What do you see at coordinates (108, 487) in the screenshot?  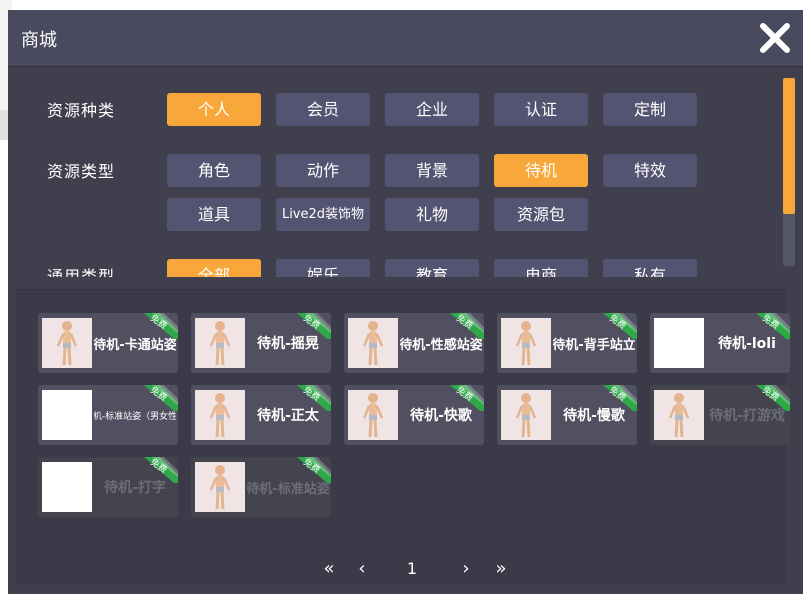 I see `resource-card: 待机-打字 免费` at bounding box center [108, 487].